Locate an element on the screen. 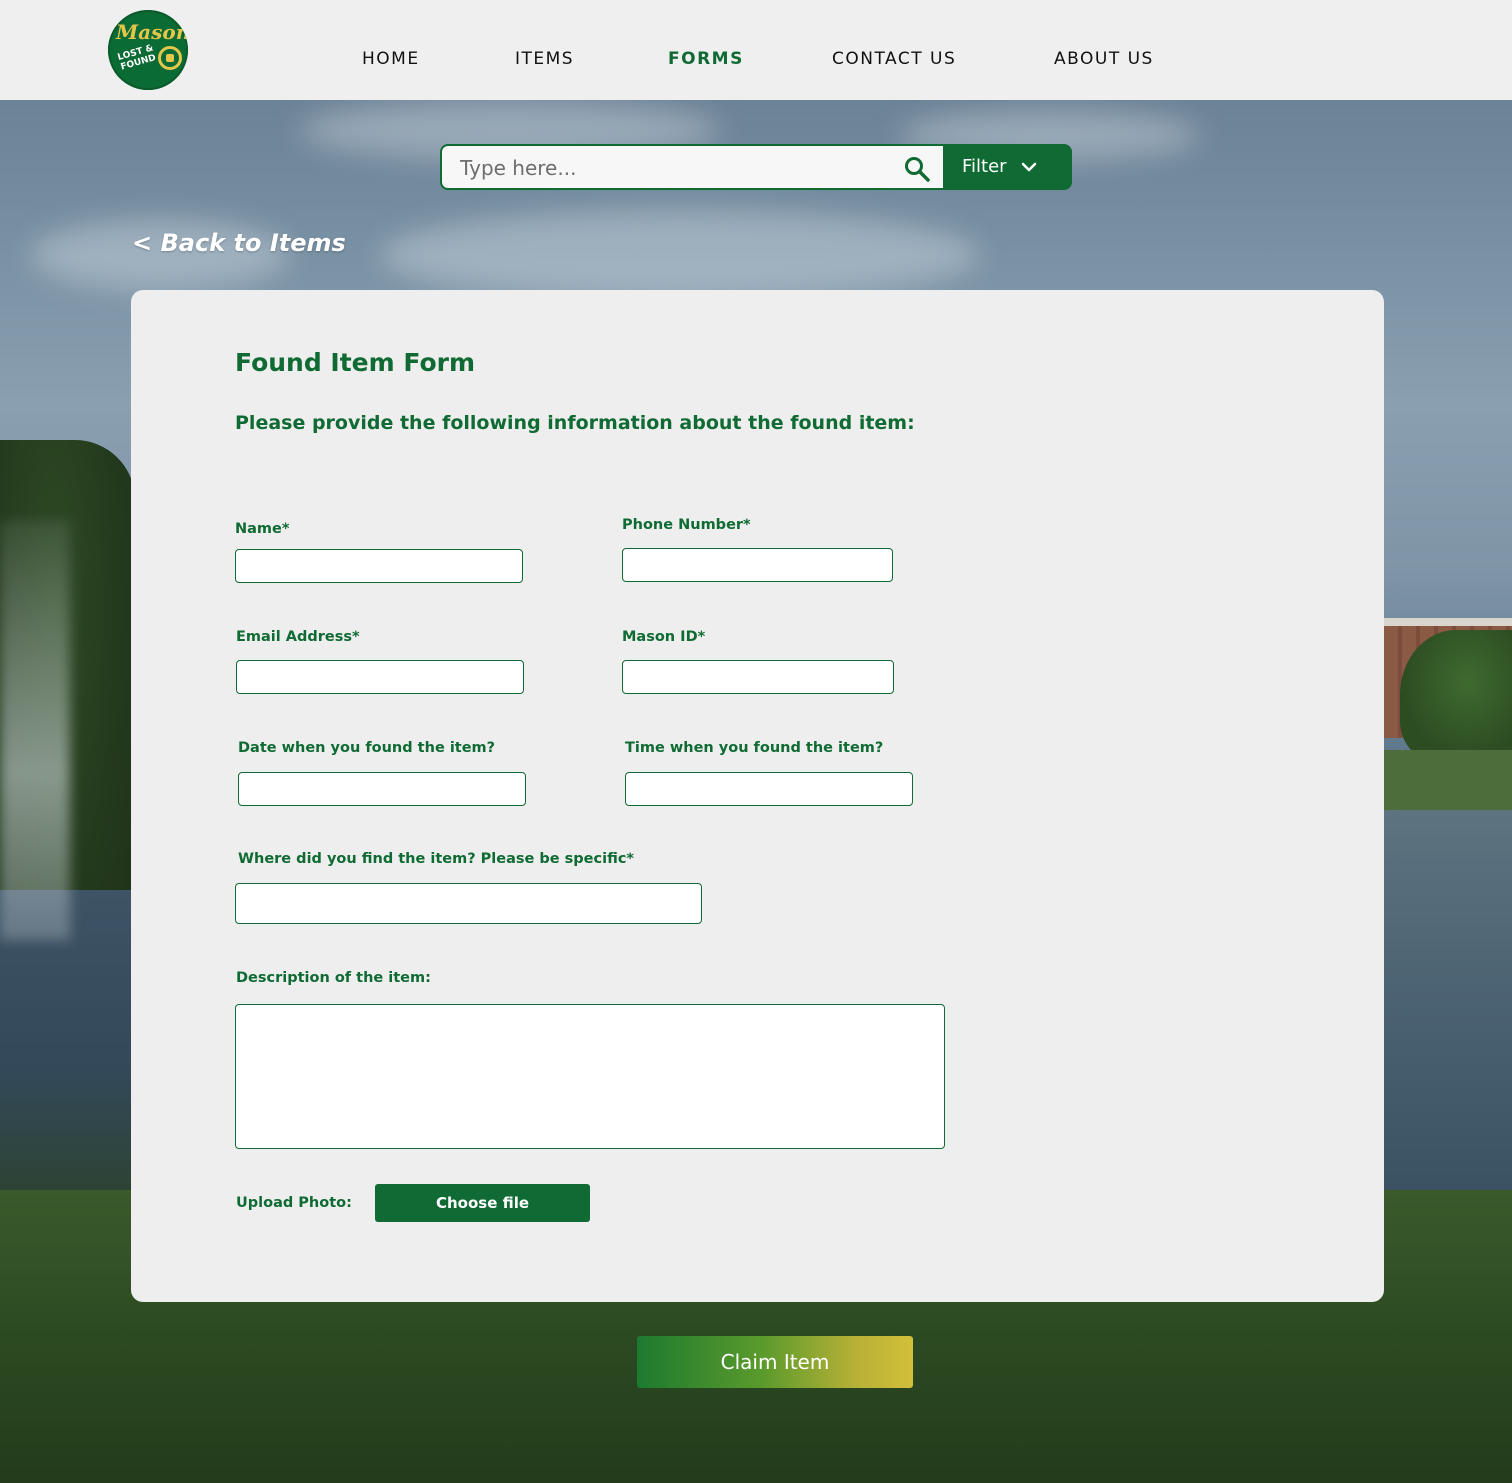 The width and height of the screenshot is (1512, 1483). time-found-label: Time when you found the item? is located at coordinates (754, 748).